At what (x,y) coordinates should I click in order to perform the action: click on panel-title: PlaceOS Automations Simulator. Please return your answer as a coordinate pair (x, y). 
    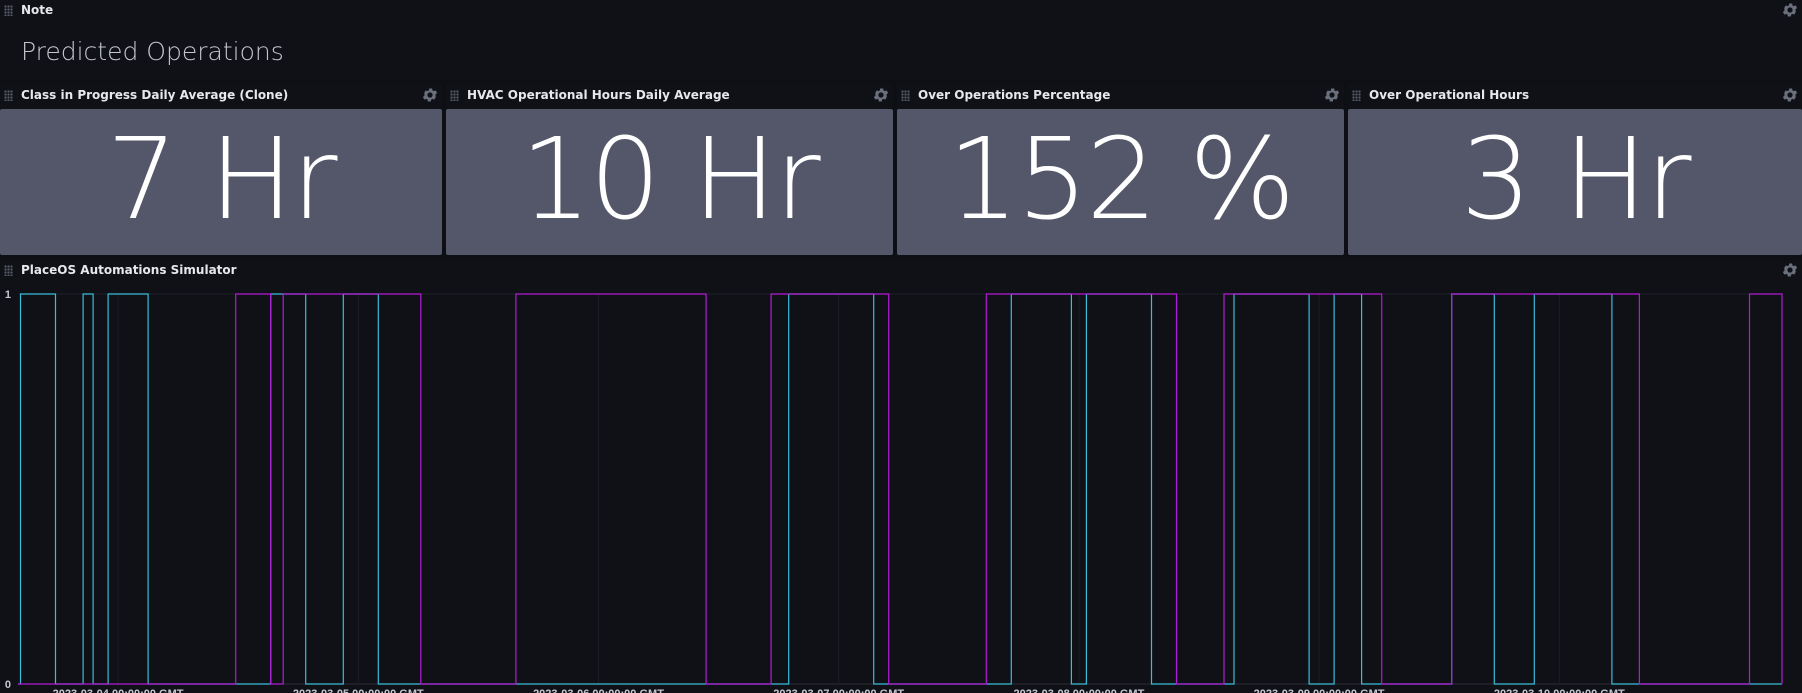
    Looking at the image, I should click on (129, 270).